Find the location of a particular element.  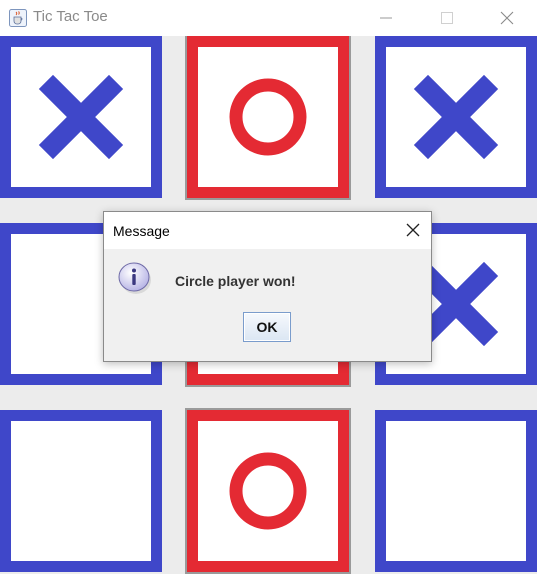

info-icon is located at coordinates (135, 278).